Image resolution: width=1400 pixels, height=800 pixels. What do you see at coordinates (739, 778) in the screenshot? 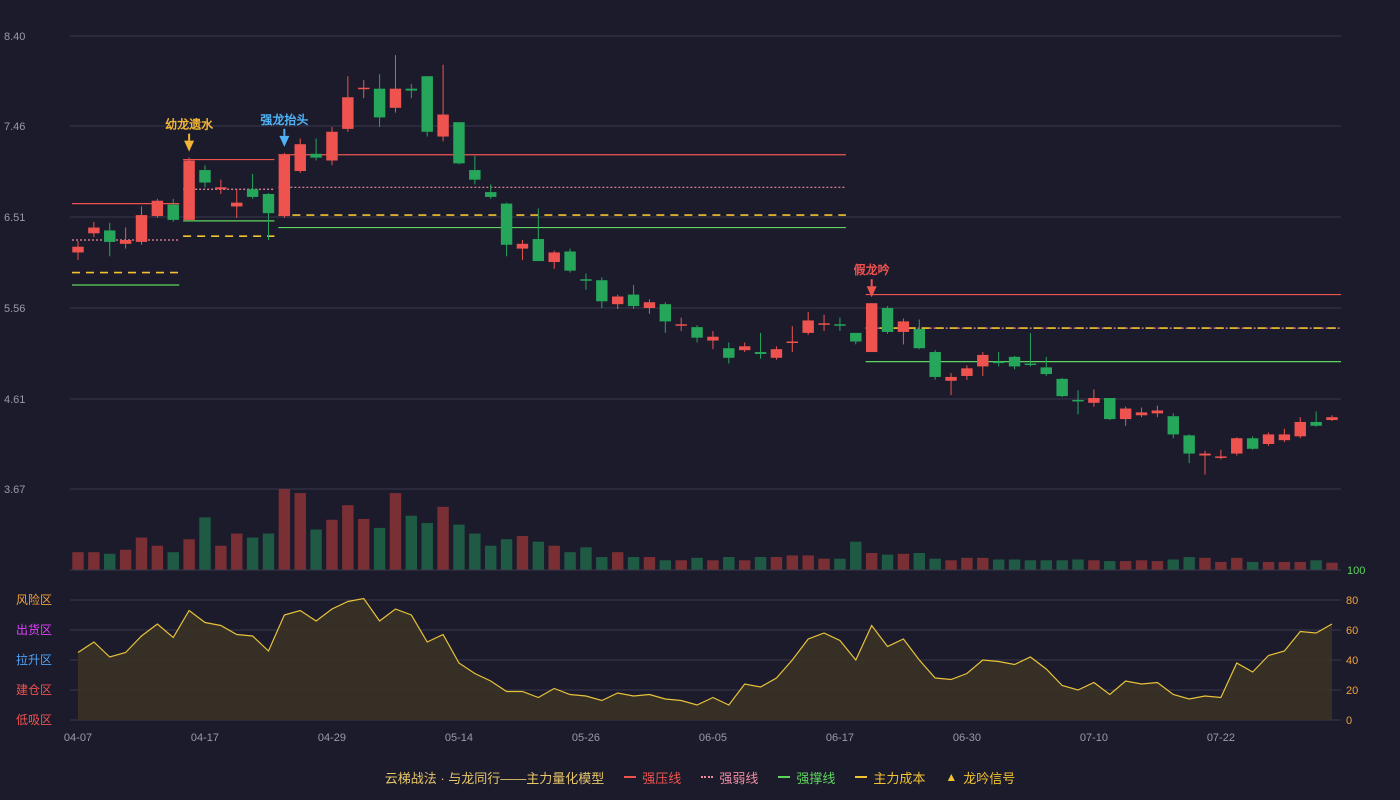
I see `legend-label-weak: 强弱线` at bounding box center [739, 778].